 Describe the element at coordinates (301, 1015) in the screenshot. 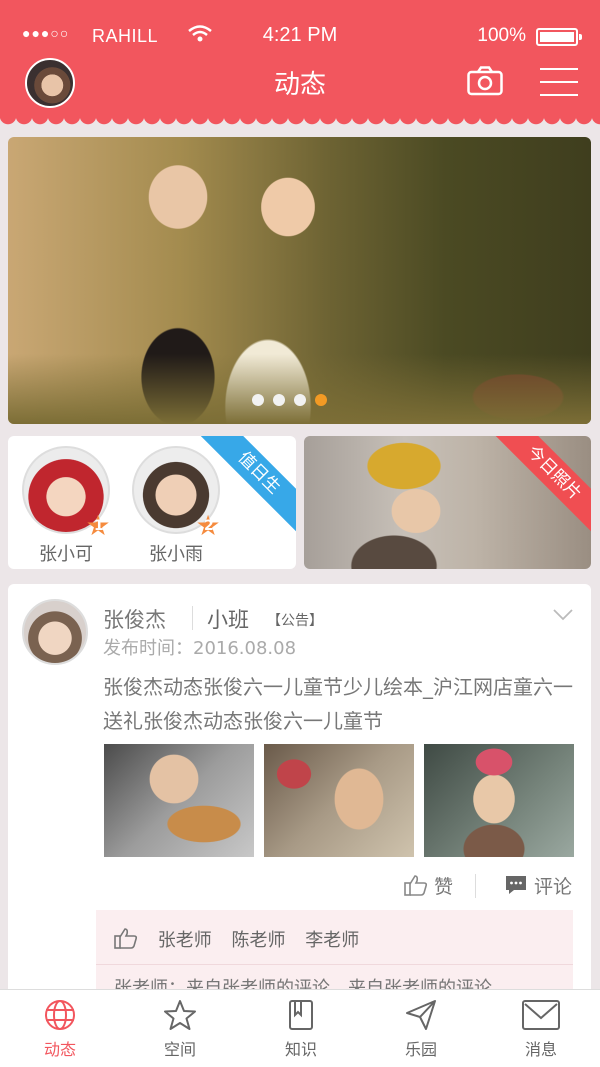

I see `book-icon` at that location.